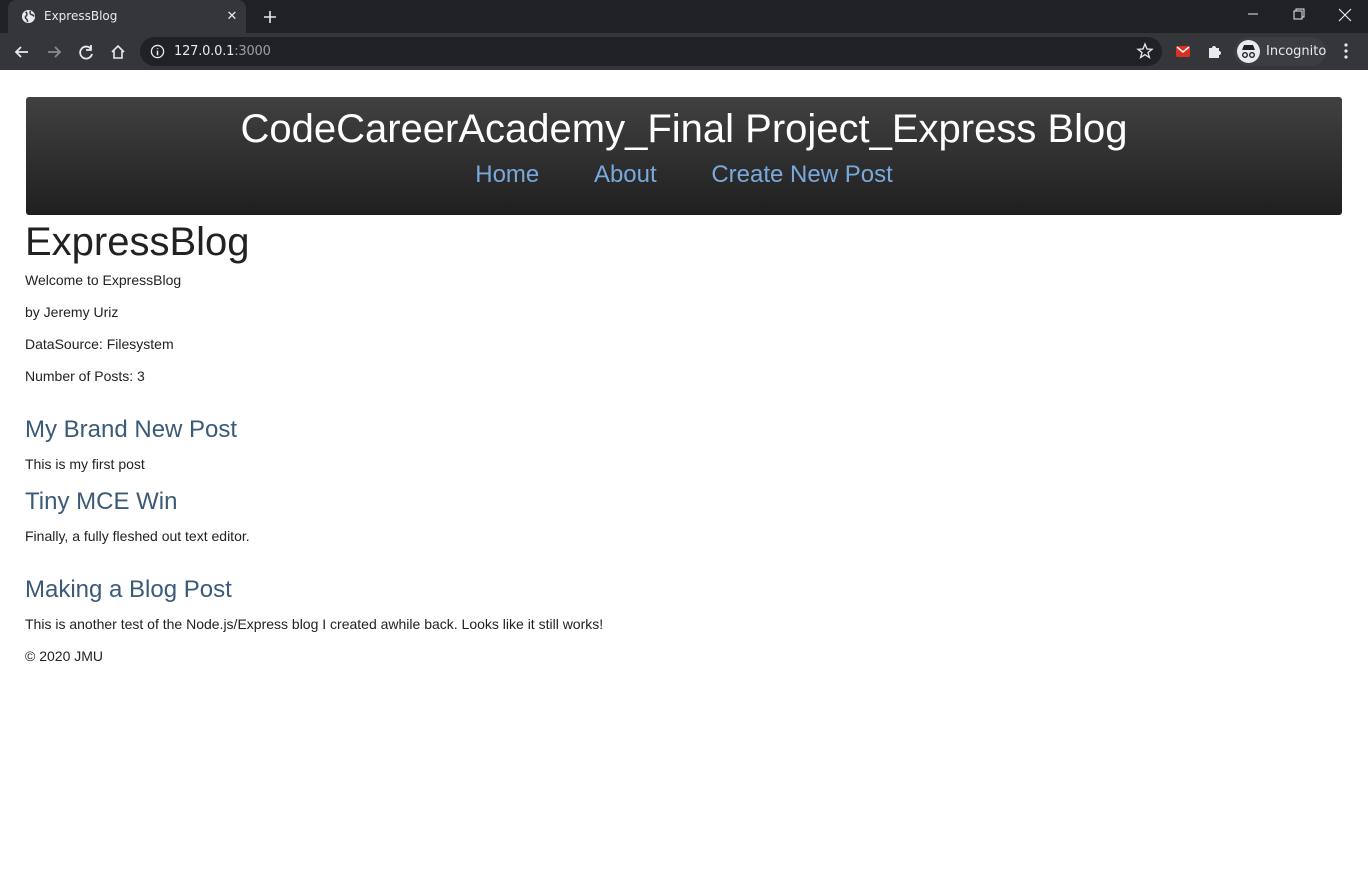 The image size is (1368, 870). What do you see at coordinates (1248, 51) in the screenshot?
I see `incognito-icon` at bounding box center [1248, 51].